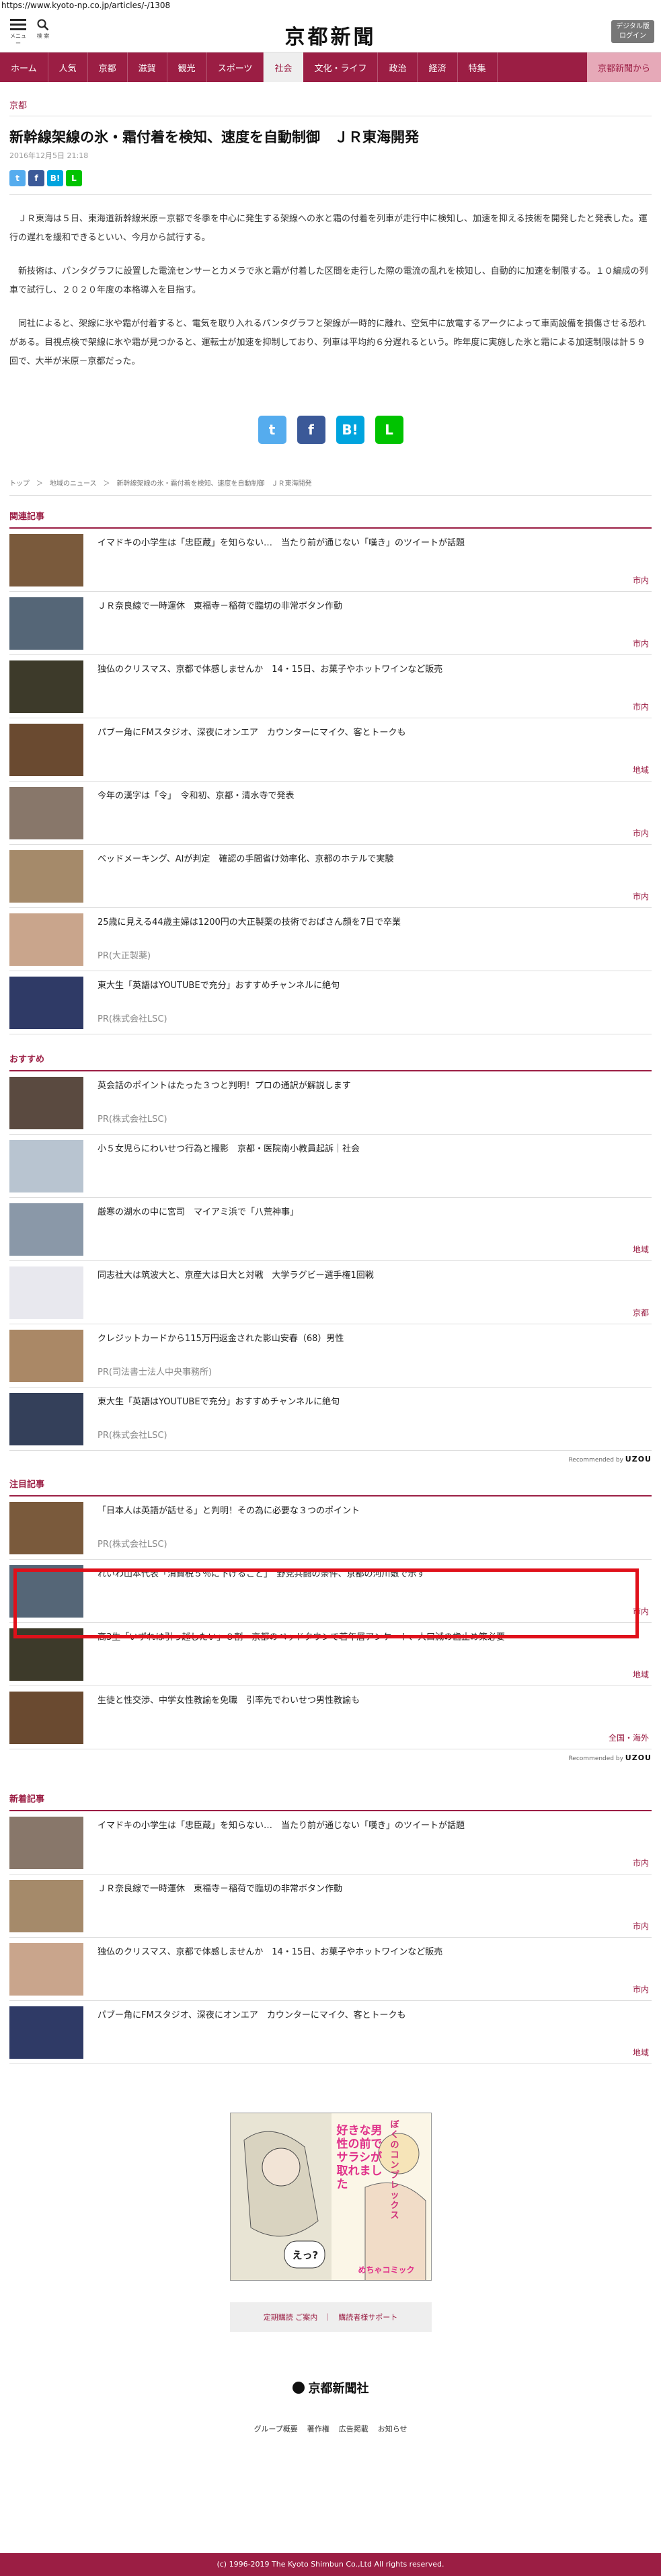 Image resolution: width=661 pixels, height=2576 pixels. I want to click on item-title: 生徒と性交渉、中学女性教諭を免職 引率先でわいせつ男性教諭も, so click(371, 1701).